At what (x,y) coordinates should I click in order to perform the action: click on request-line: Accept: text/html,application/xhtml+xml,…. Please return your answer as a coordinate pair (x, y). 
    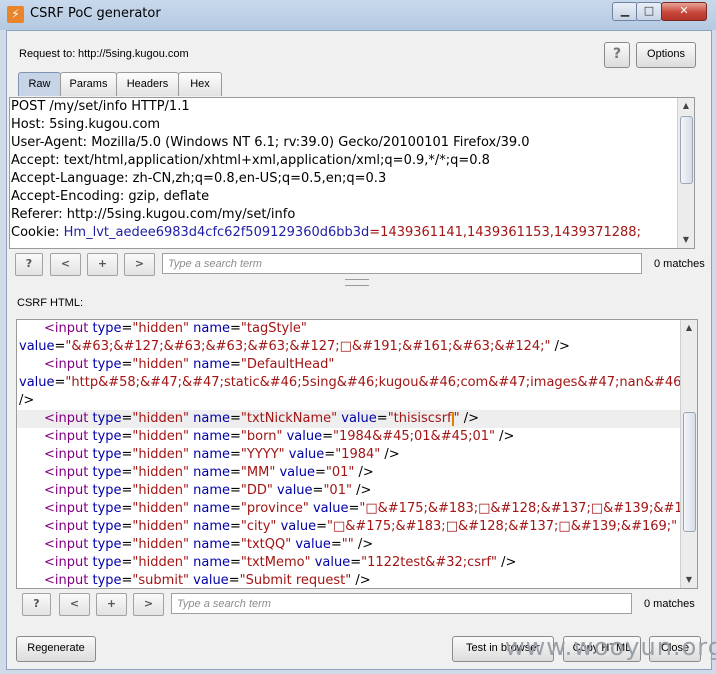
    Looking at the image, I should click on (250, 160).